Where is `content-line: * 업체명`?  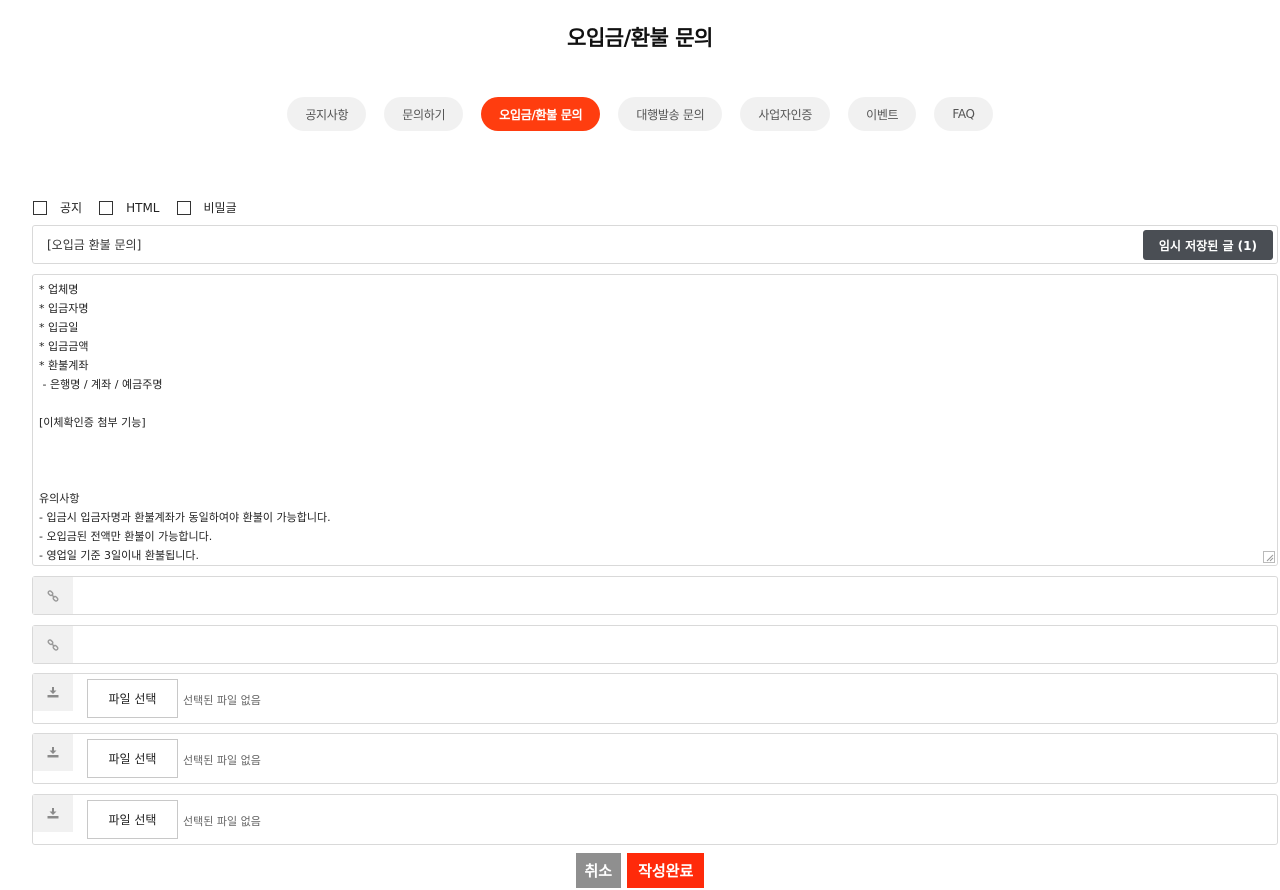 content-line: * 업체명 is located at coordinates (59, 289).